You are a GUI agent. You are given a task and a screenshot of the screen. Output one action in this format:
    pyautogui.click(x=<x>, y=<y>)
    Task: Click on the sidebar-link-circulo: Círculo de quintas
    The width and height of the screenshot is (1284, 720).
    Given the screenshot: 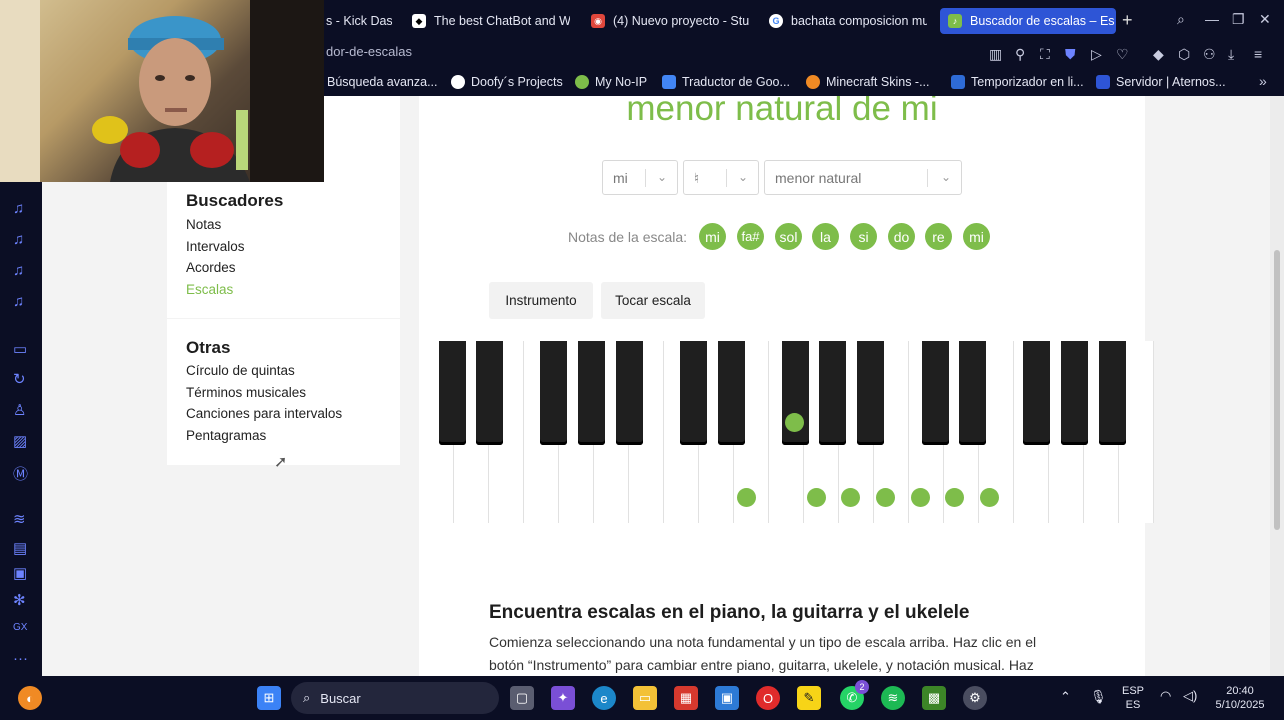 What is the action you would take?
    pyautogui.click(x=240, y=370)
    